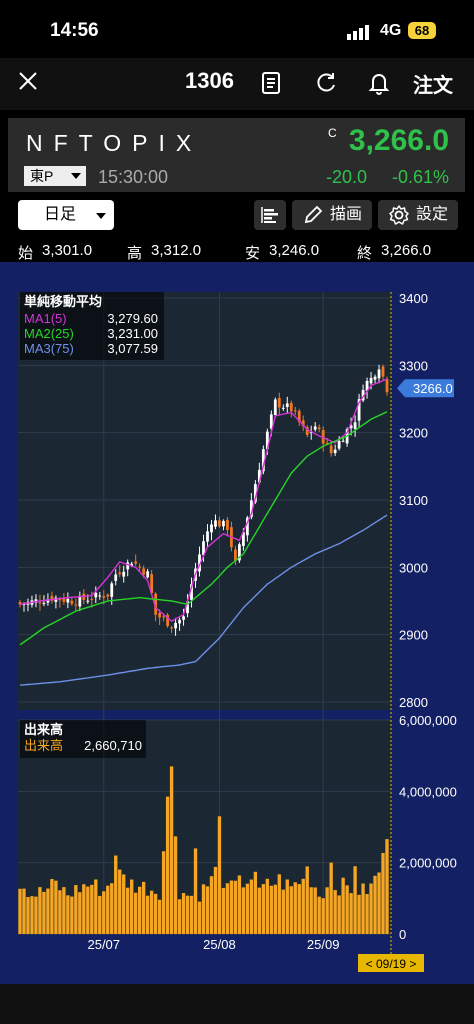  Describe the element at coordinates (103, 944) in the screenshot. I see `date-tick-label: 25/07` at that location.